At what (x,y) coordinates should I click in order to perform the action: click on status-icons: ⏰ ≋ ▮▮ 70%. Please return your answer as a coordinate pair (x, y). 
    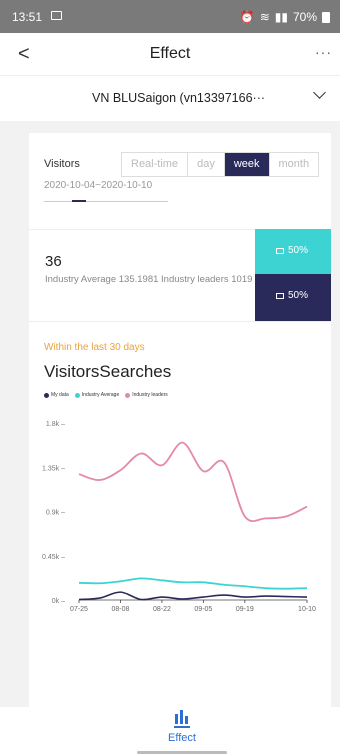
    Looking at the image, I should click on (285, 17).